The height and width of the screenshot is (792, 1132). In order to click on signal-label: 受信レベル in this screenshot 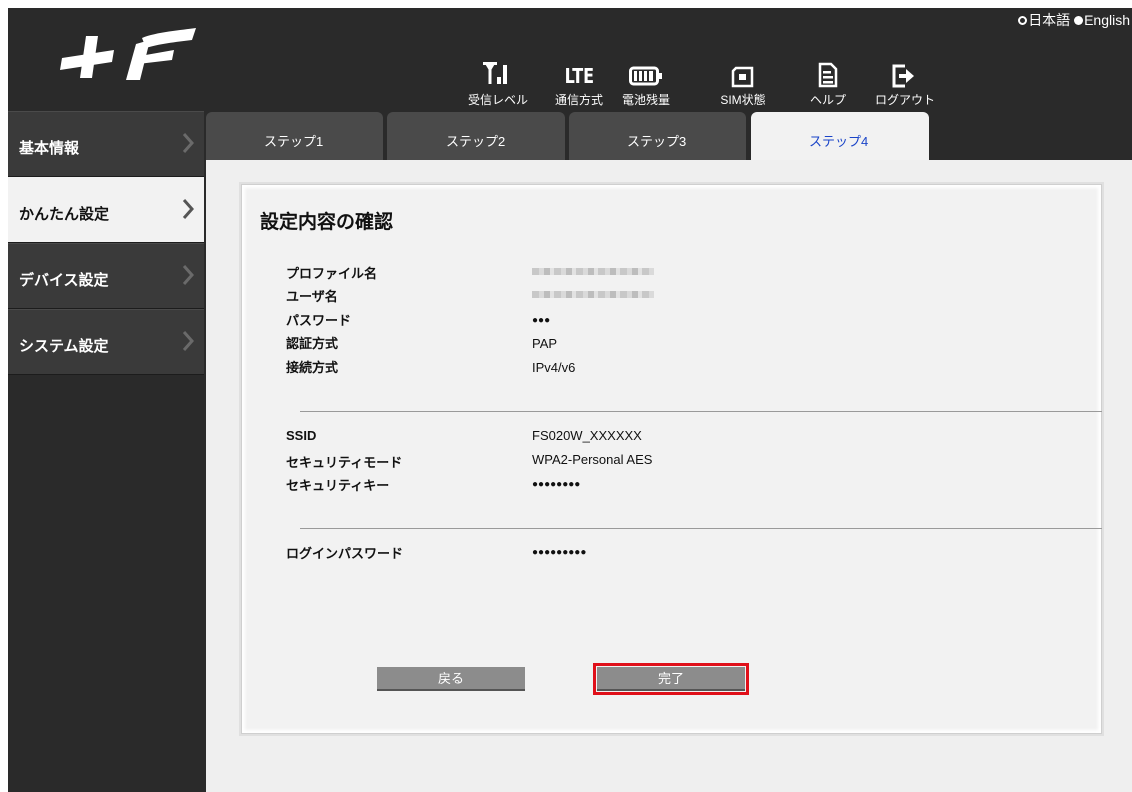, I will do `click(497, 100)`.